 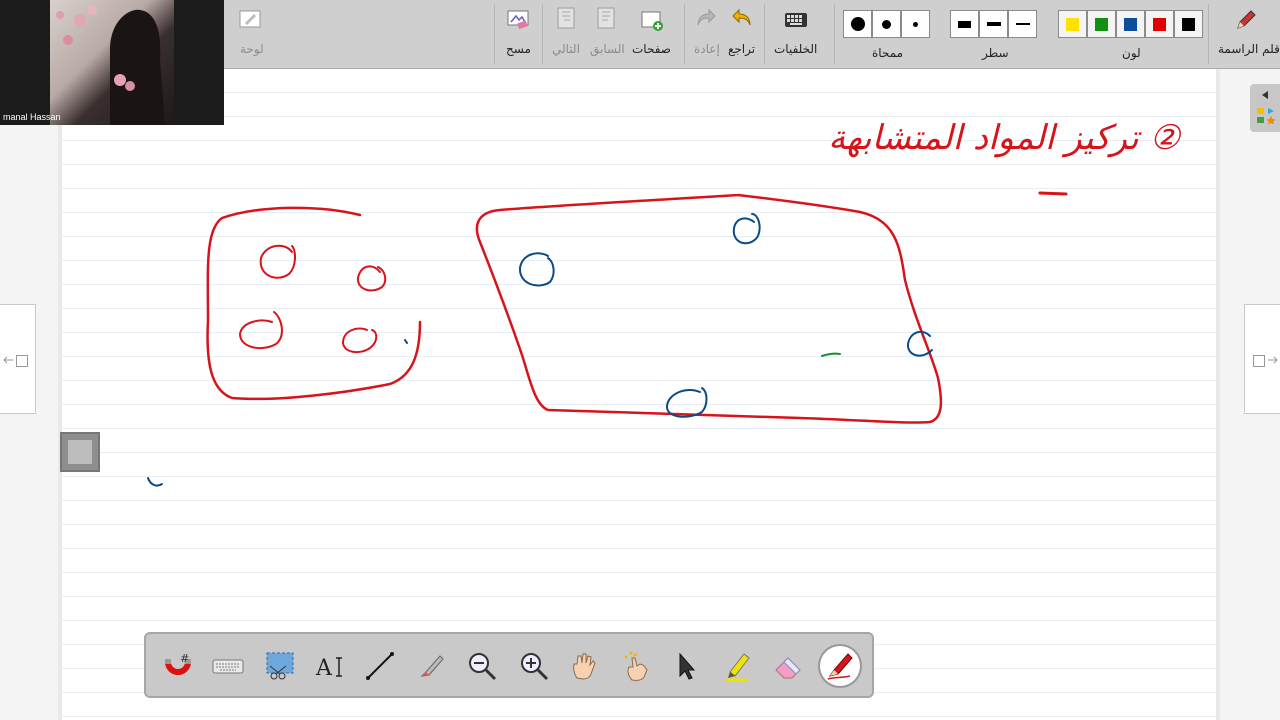 What do you see at coordinates (707, 49) in the screenshot?
I see `redo-label: إعادة` at bounding box center [707, 49].